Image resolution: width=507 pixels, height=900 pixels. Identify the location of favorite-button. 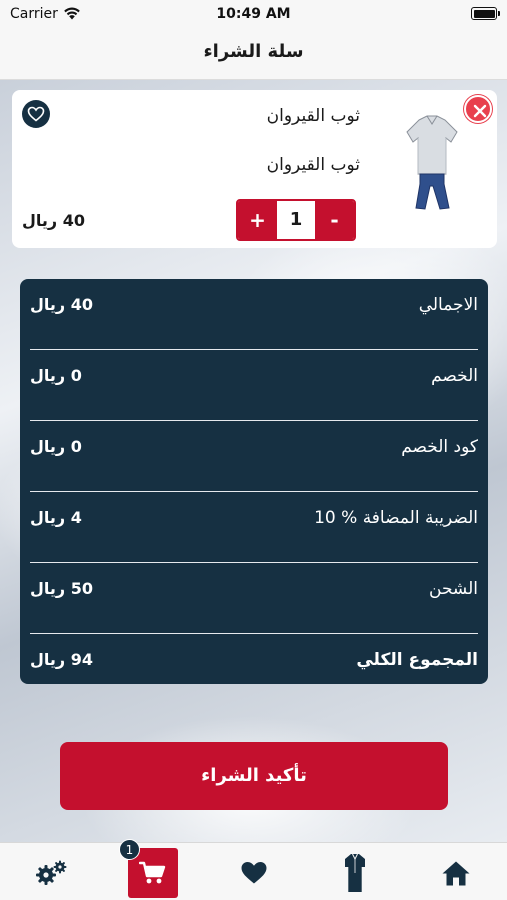
(36, 114).